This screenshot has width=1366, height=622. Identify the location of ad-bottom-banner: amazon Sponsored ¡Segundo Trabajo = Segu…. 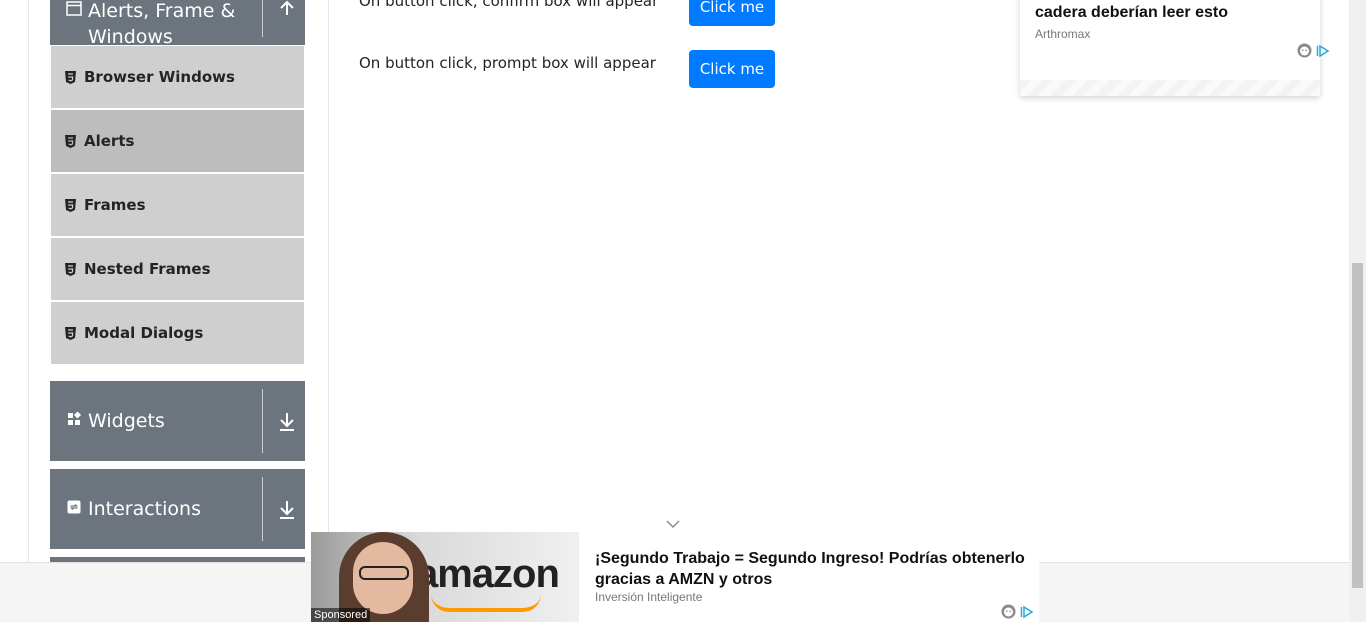
(675, 577).